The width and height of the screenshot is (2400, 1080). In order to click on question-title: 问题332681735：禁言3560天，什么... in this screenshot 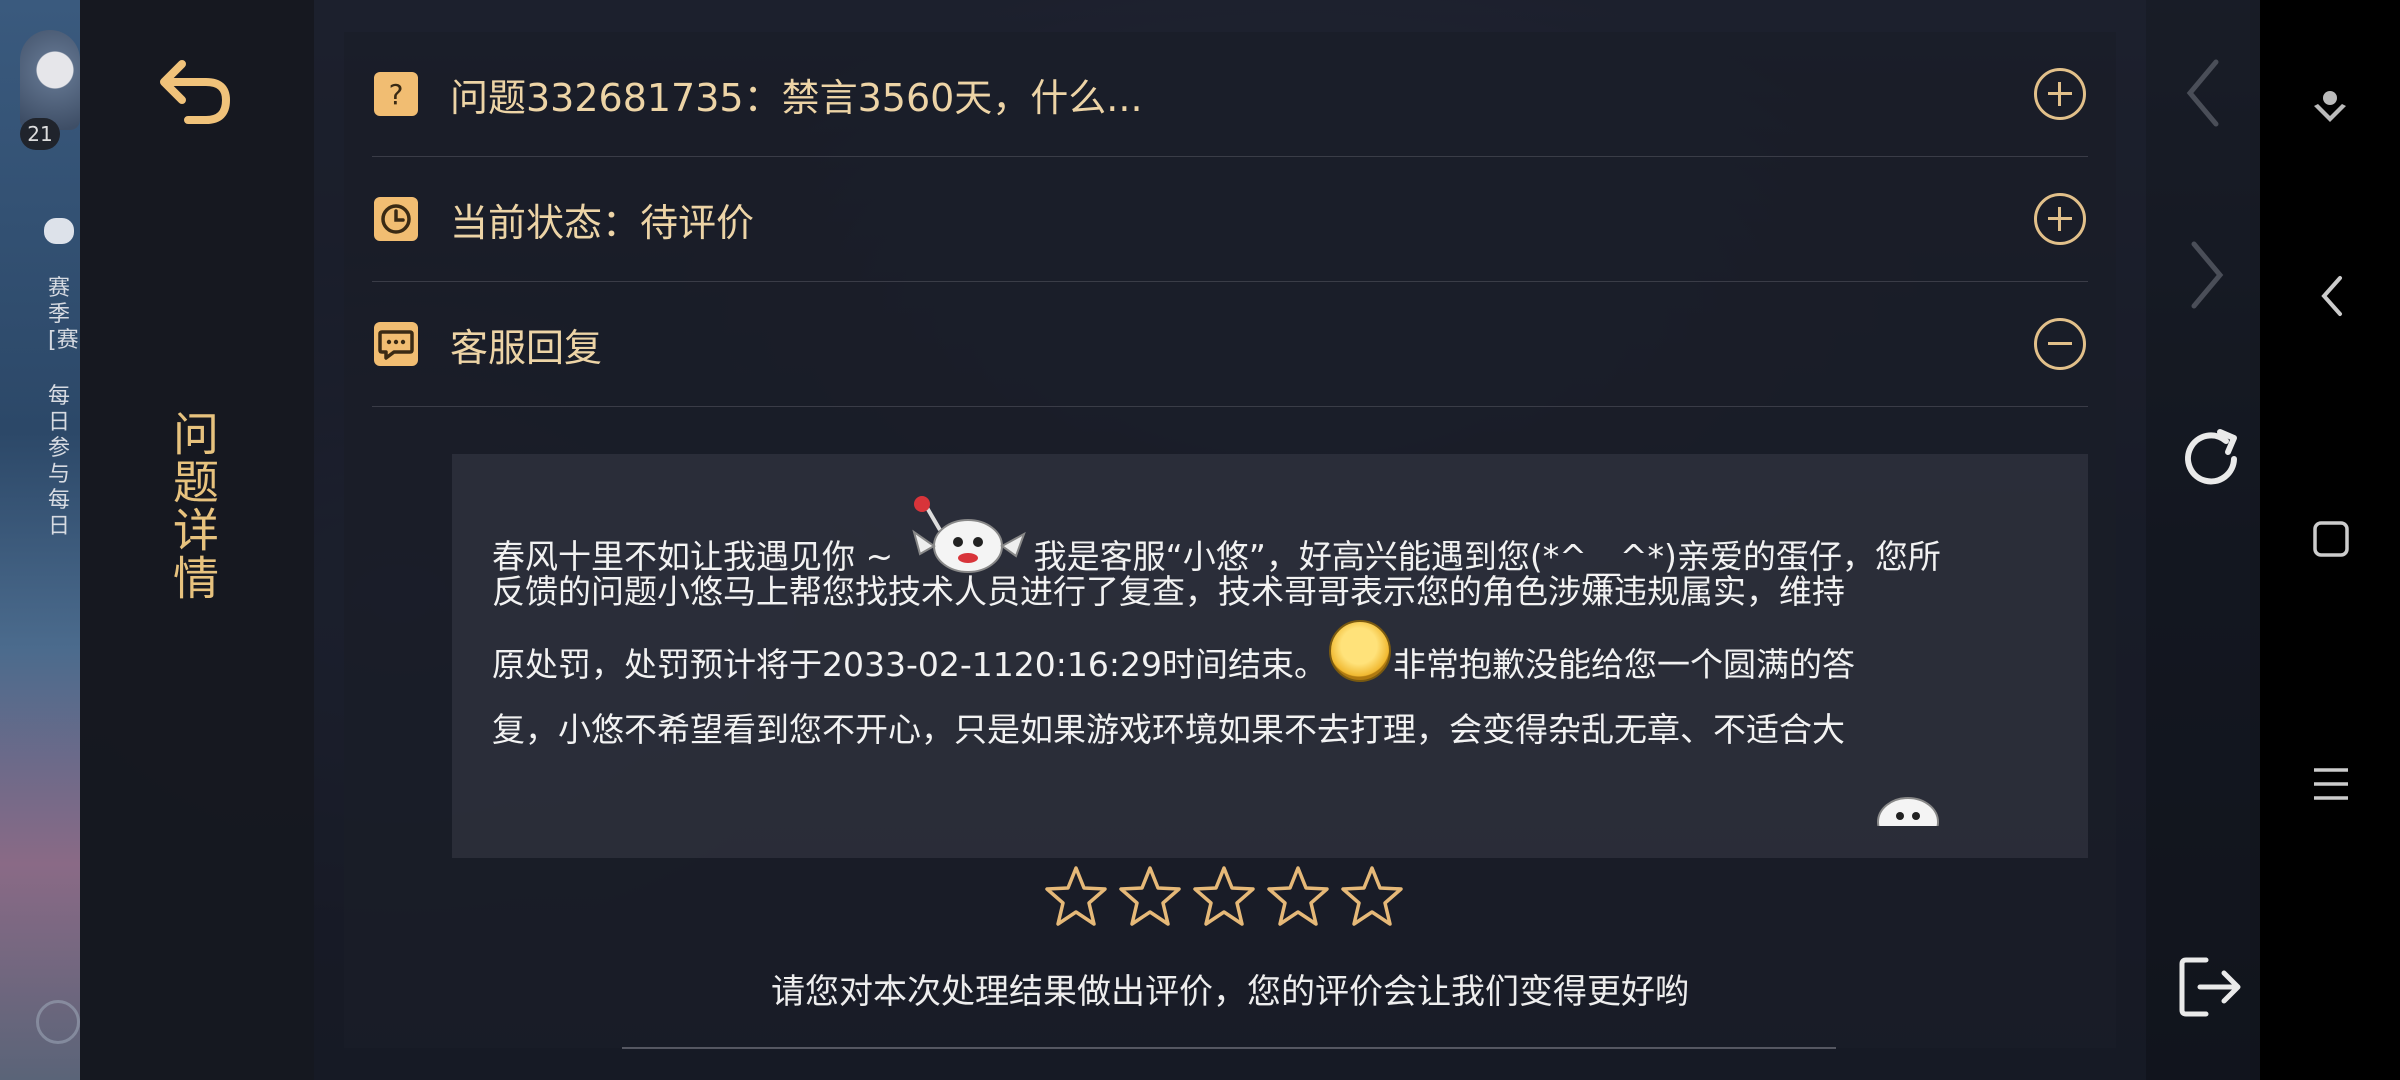, I will do `click(796, 97)`.